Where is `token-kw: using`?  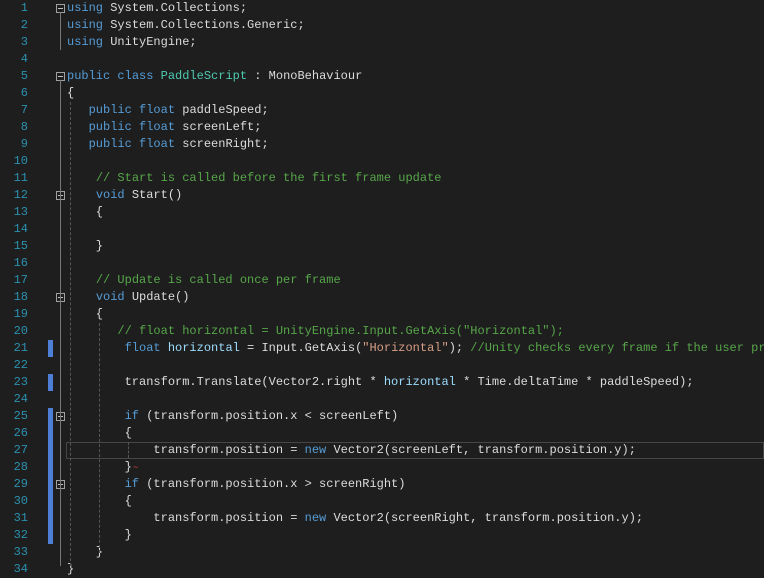
token-kw: using is located at coordinates (85, 8).